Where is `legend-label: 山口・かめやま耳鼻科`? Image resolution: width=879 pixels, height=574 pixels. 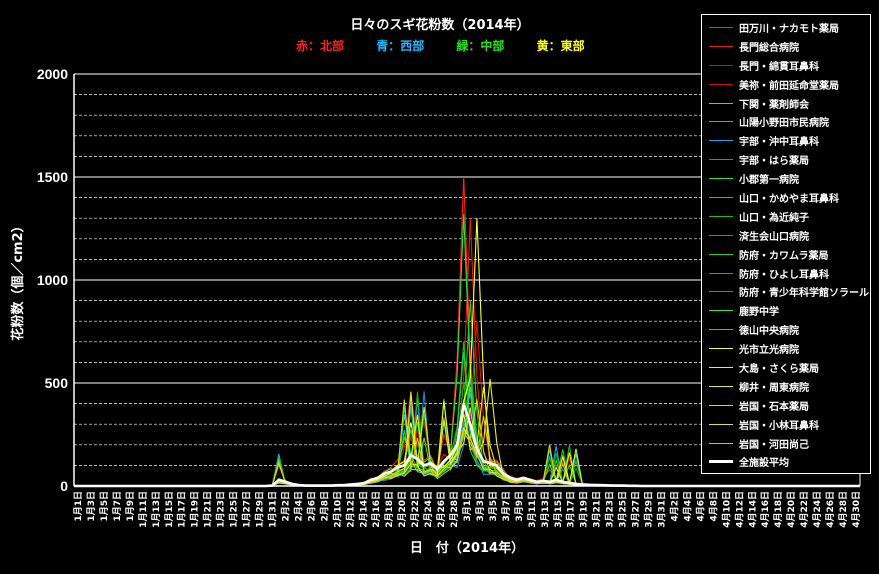 legend-label: 山口・かめやま耳鼻科 is located at coordinates (789, 199).